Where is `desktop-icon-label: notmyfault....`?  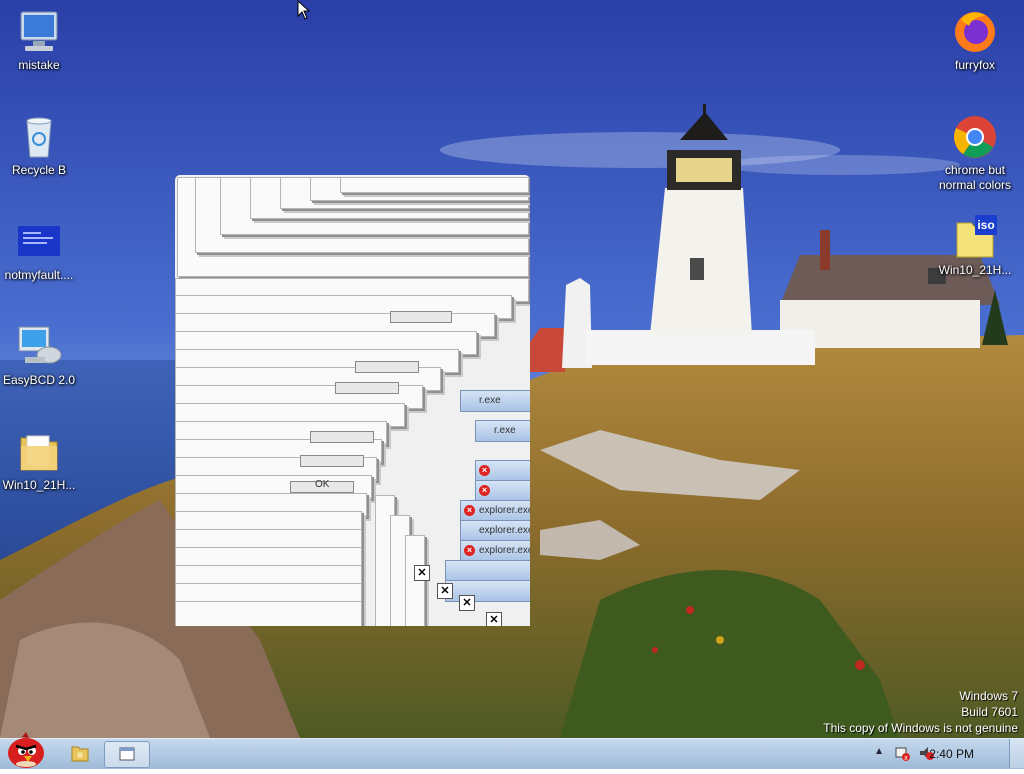 desktop-icon-label: notmyfault.... is located at coordinates (39, 275).